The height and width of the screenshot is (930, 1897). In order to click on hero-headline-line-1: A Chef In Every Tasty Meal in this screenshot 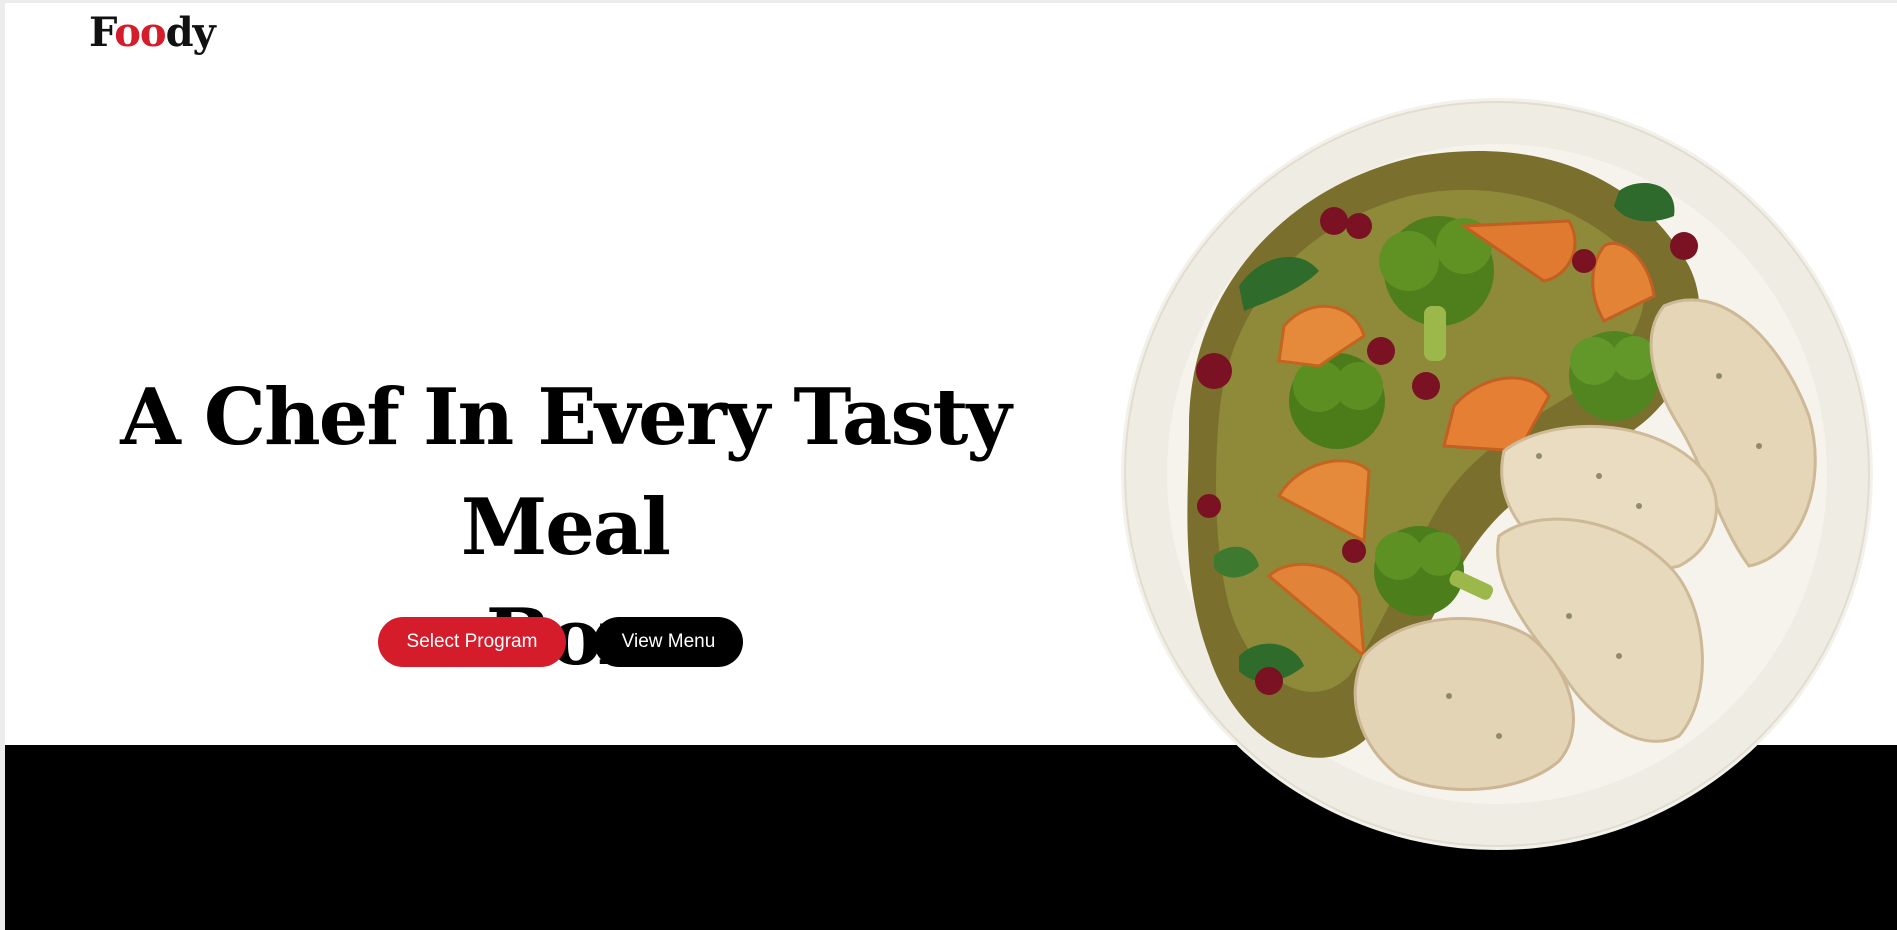, I will do `click(566, 472)`.